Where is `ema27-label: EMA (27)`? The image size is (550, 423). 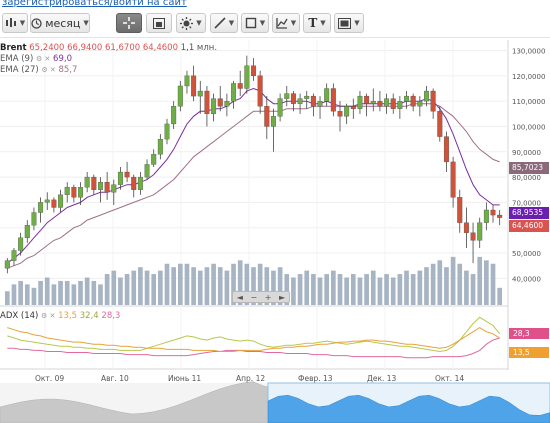
ema27-label: EMA (27) is located at coordinates (19, 70).